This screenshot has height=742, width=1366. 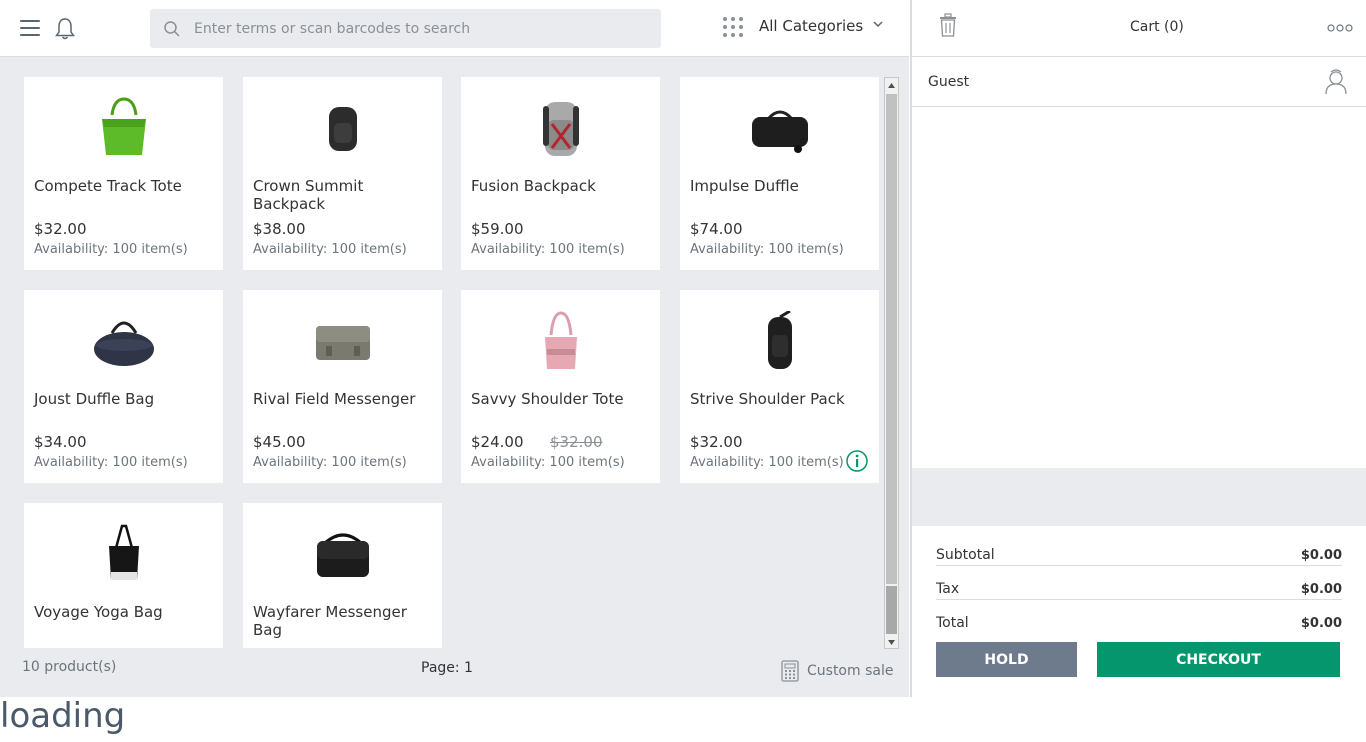 What do you see at coordinates (94, 399) in the screenshot?
I see `product-name: Joust Duffle Bag` at bounding box center [94, 399].